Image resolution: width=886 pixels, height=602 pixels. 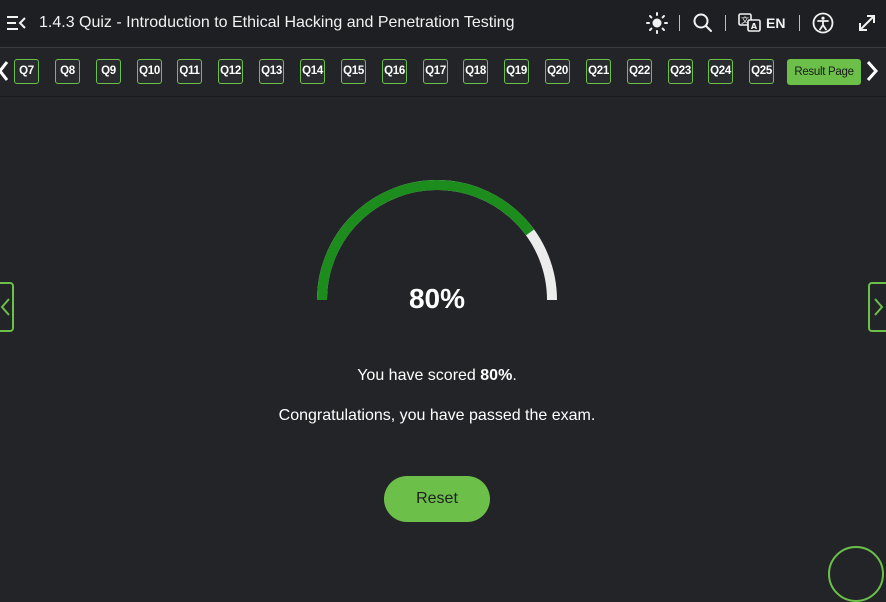 I want to click on language-label: EN, so click(x=775, y=23).